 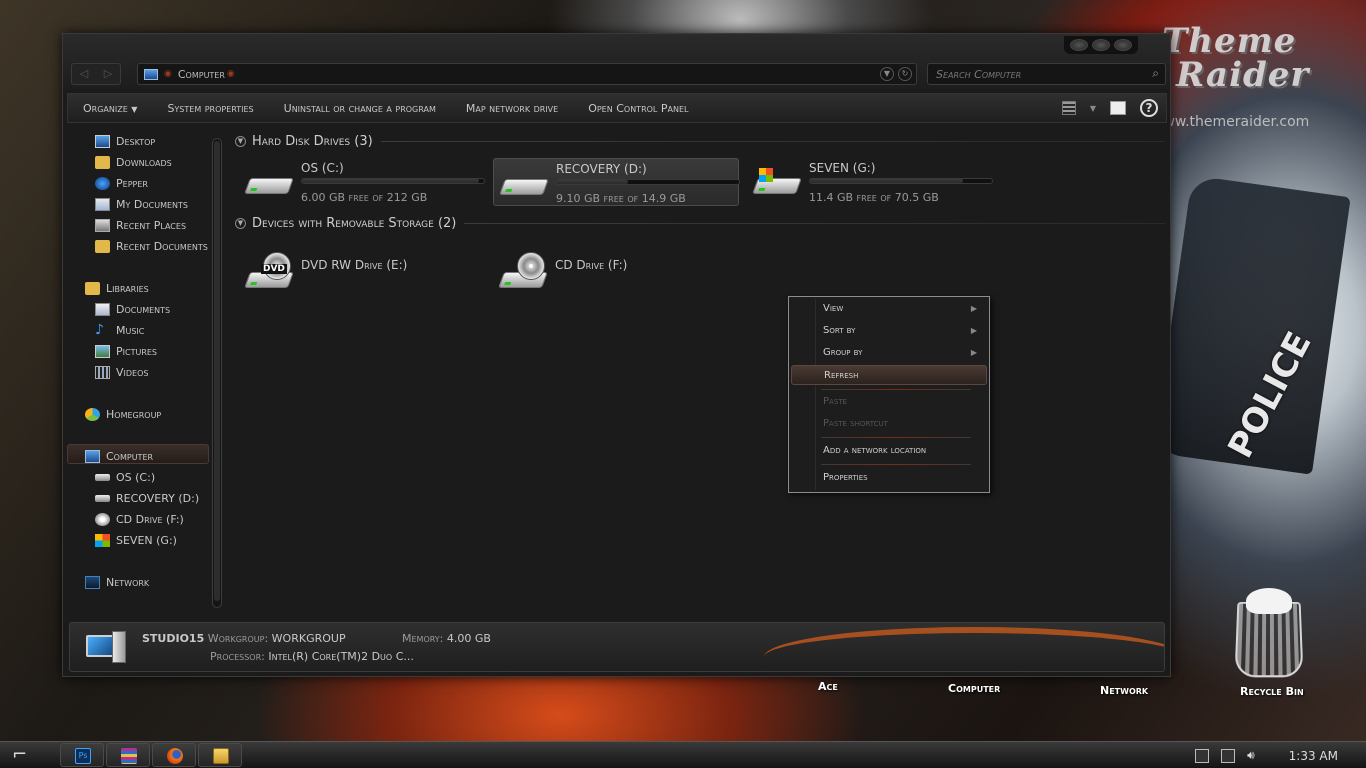 I want to click on sidebar-item-label: Homegroup, so click(x=134, y=414).